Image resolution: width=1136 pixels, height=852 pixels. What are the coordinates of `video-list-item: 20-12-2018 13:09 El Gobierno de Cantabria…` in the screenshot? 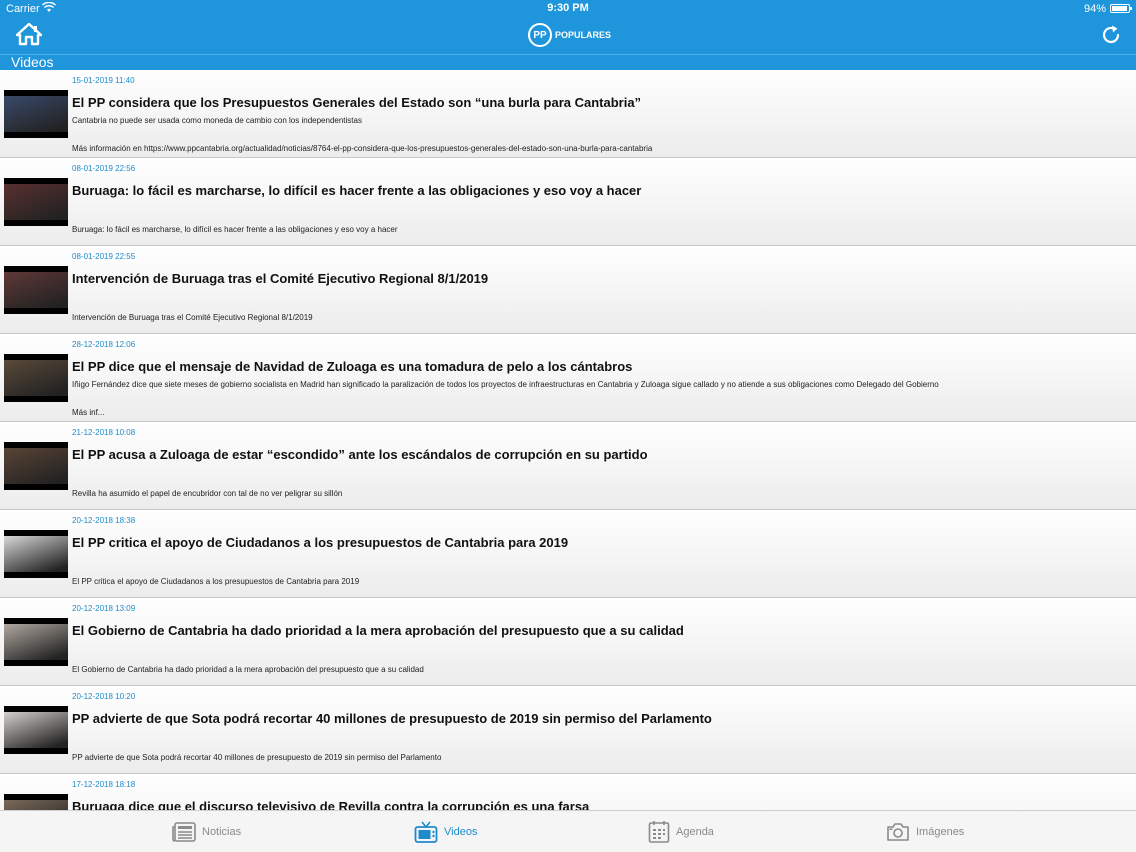 It's located at (568, 642).